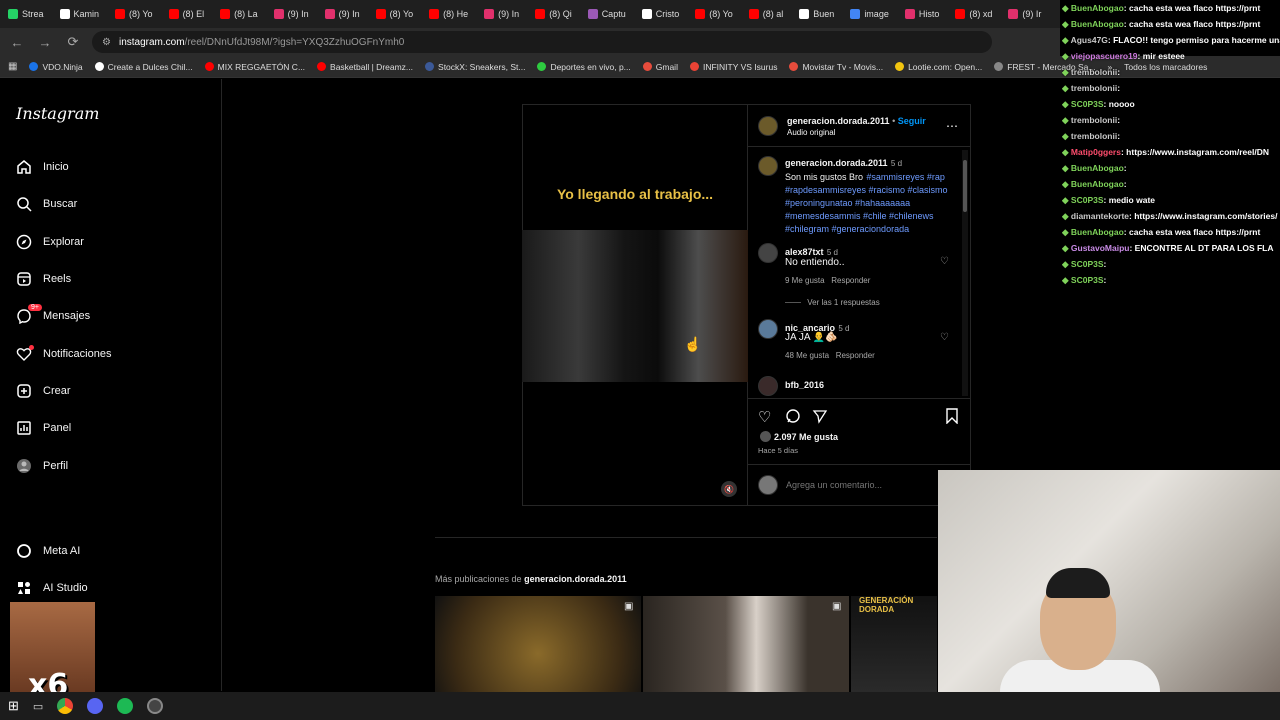 This screenshot has width=1280, height=720. I want to click on browser-tab: image, so click(869, 14).